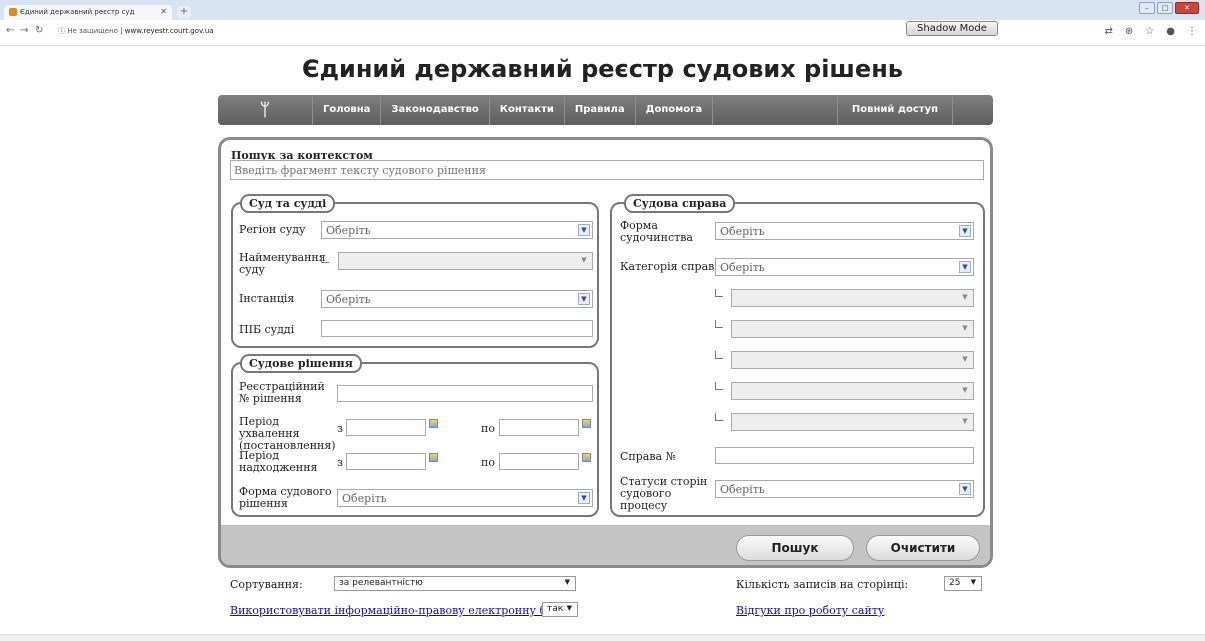 The height and width of the screenshot is (641, 1205). I want to click on shadow-mode-button: Shadow Mode, so click(952, 28).